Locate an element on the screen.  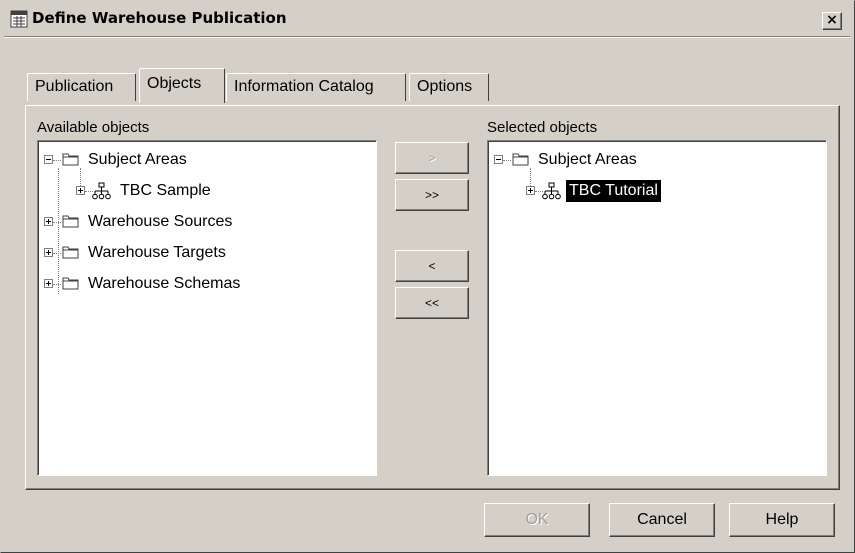
add-all-button-label: >> is located at coordinates (431, 195).